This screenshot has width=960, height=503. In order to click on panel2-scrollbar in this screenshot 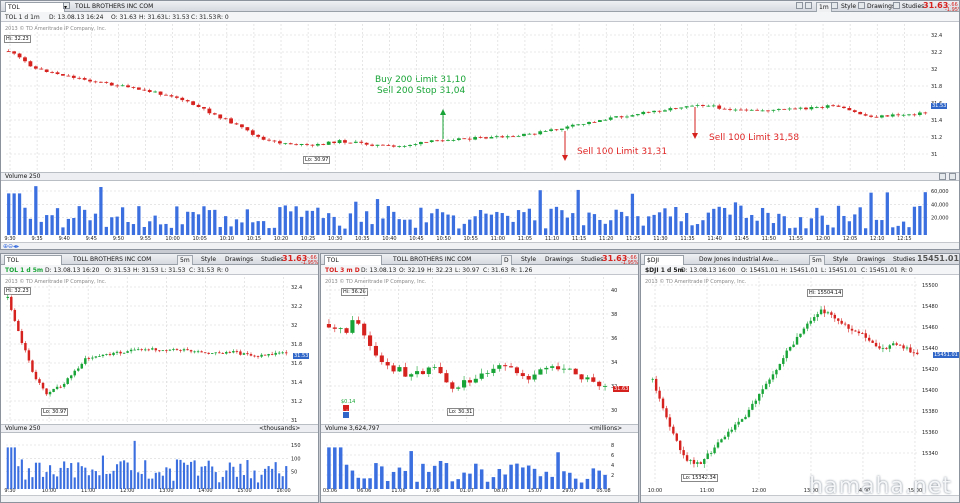, I will do `click(479, 498)`.